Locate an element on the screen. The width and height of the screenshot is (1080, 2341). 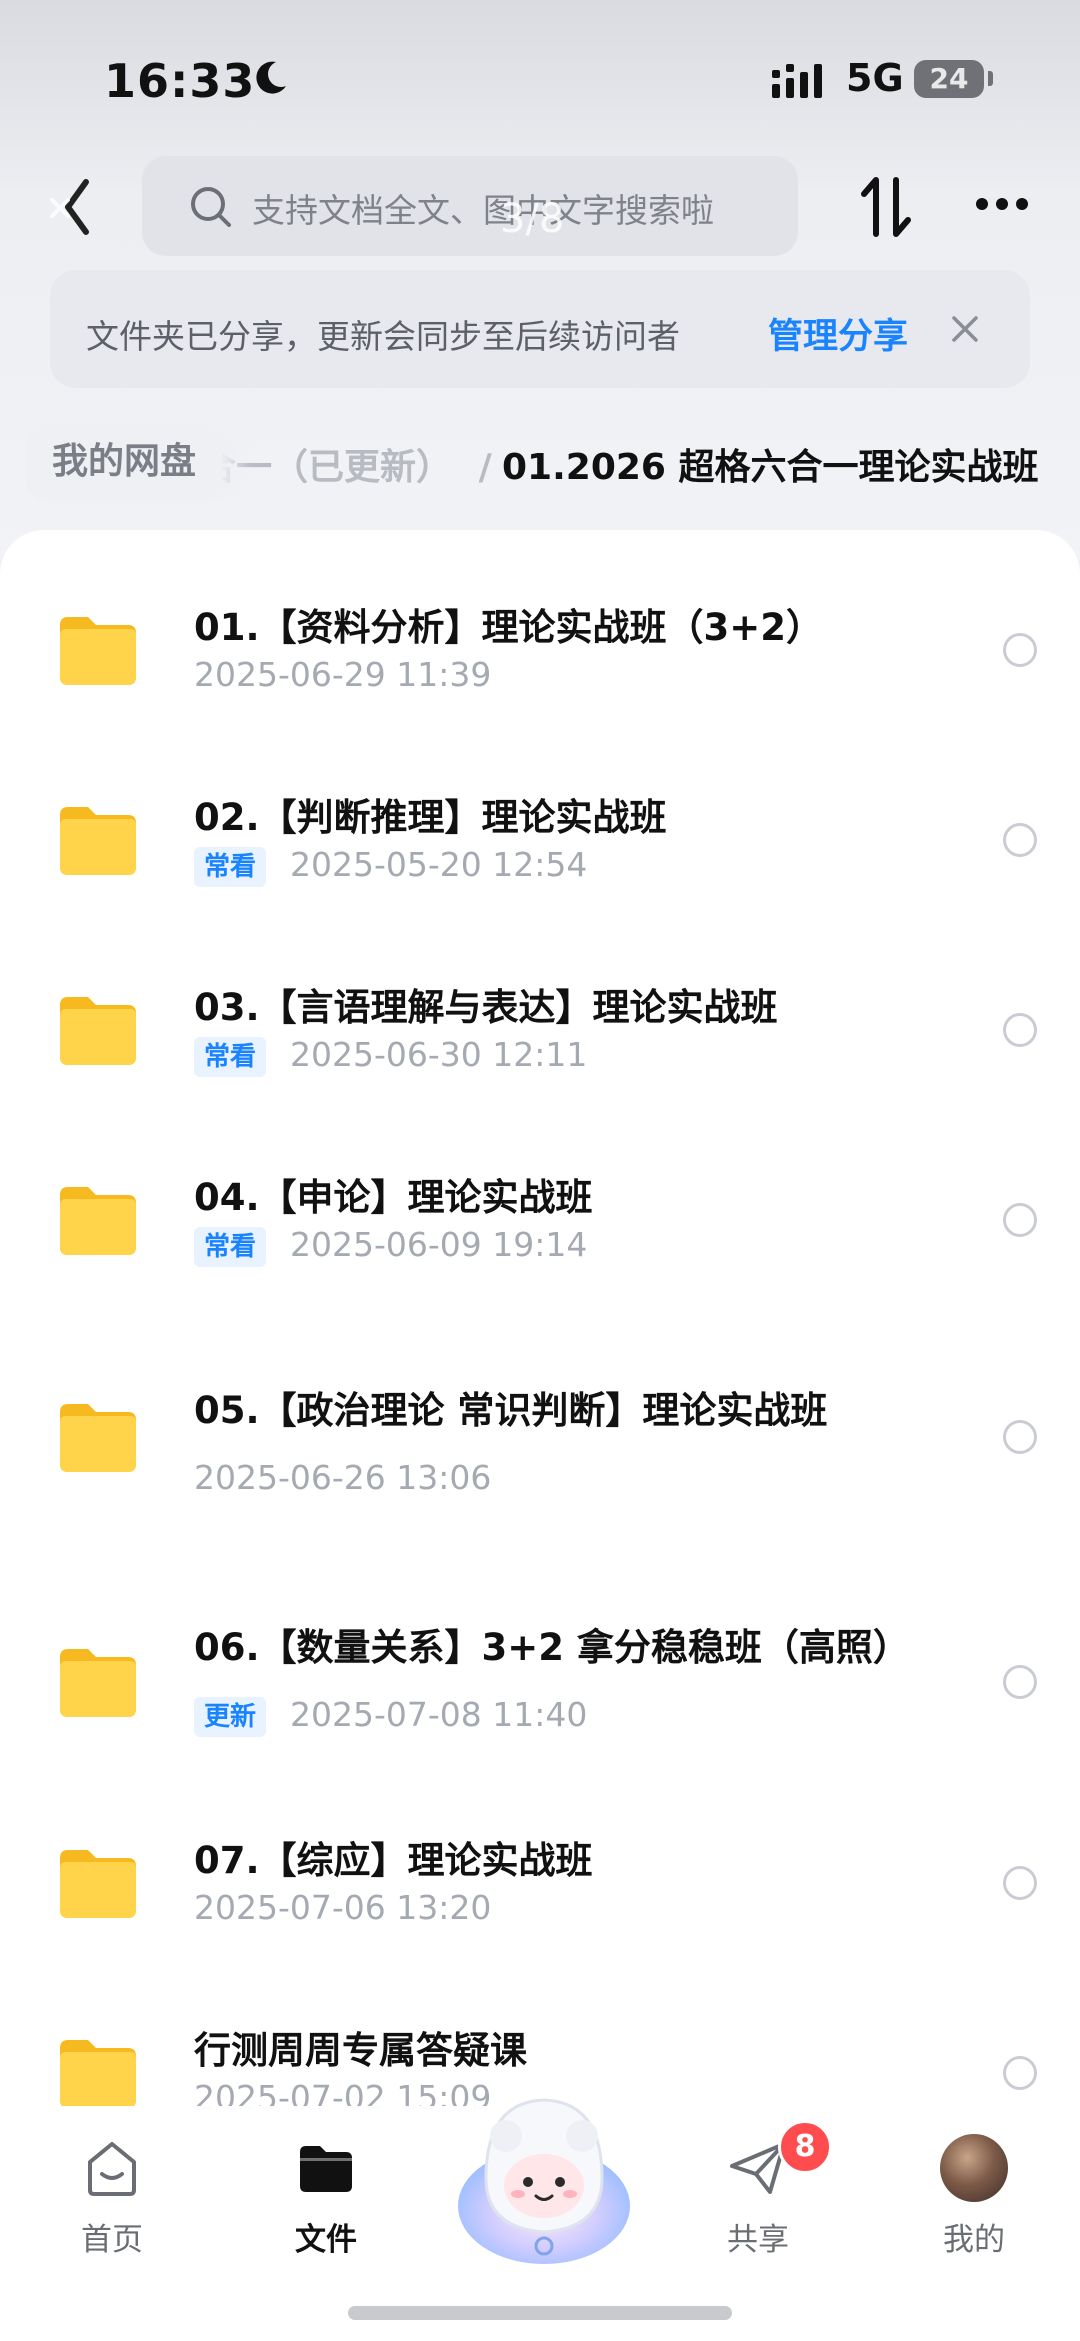
list-item: 07.【综应】理论实战班 2025-07-06 13:20 is located at coordinates (540, 1910).